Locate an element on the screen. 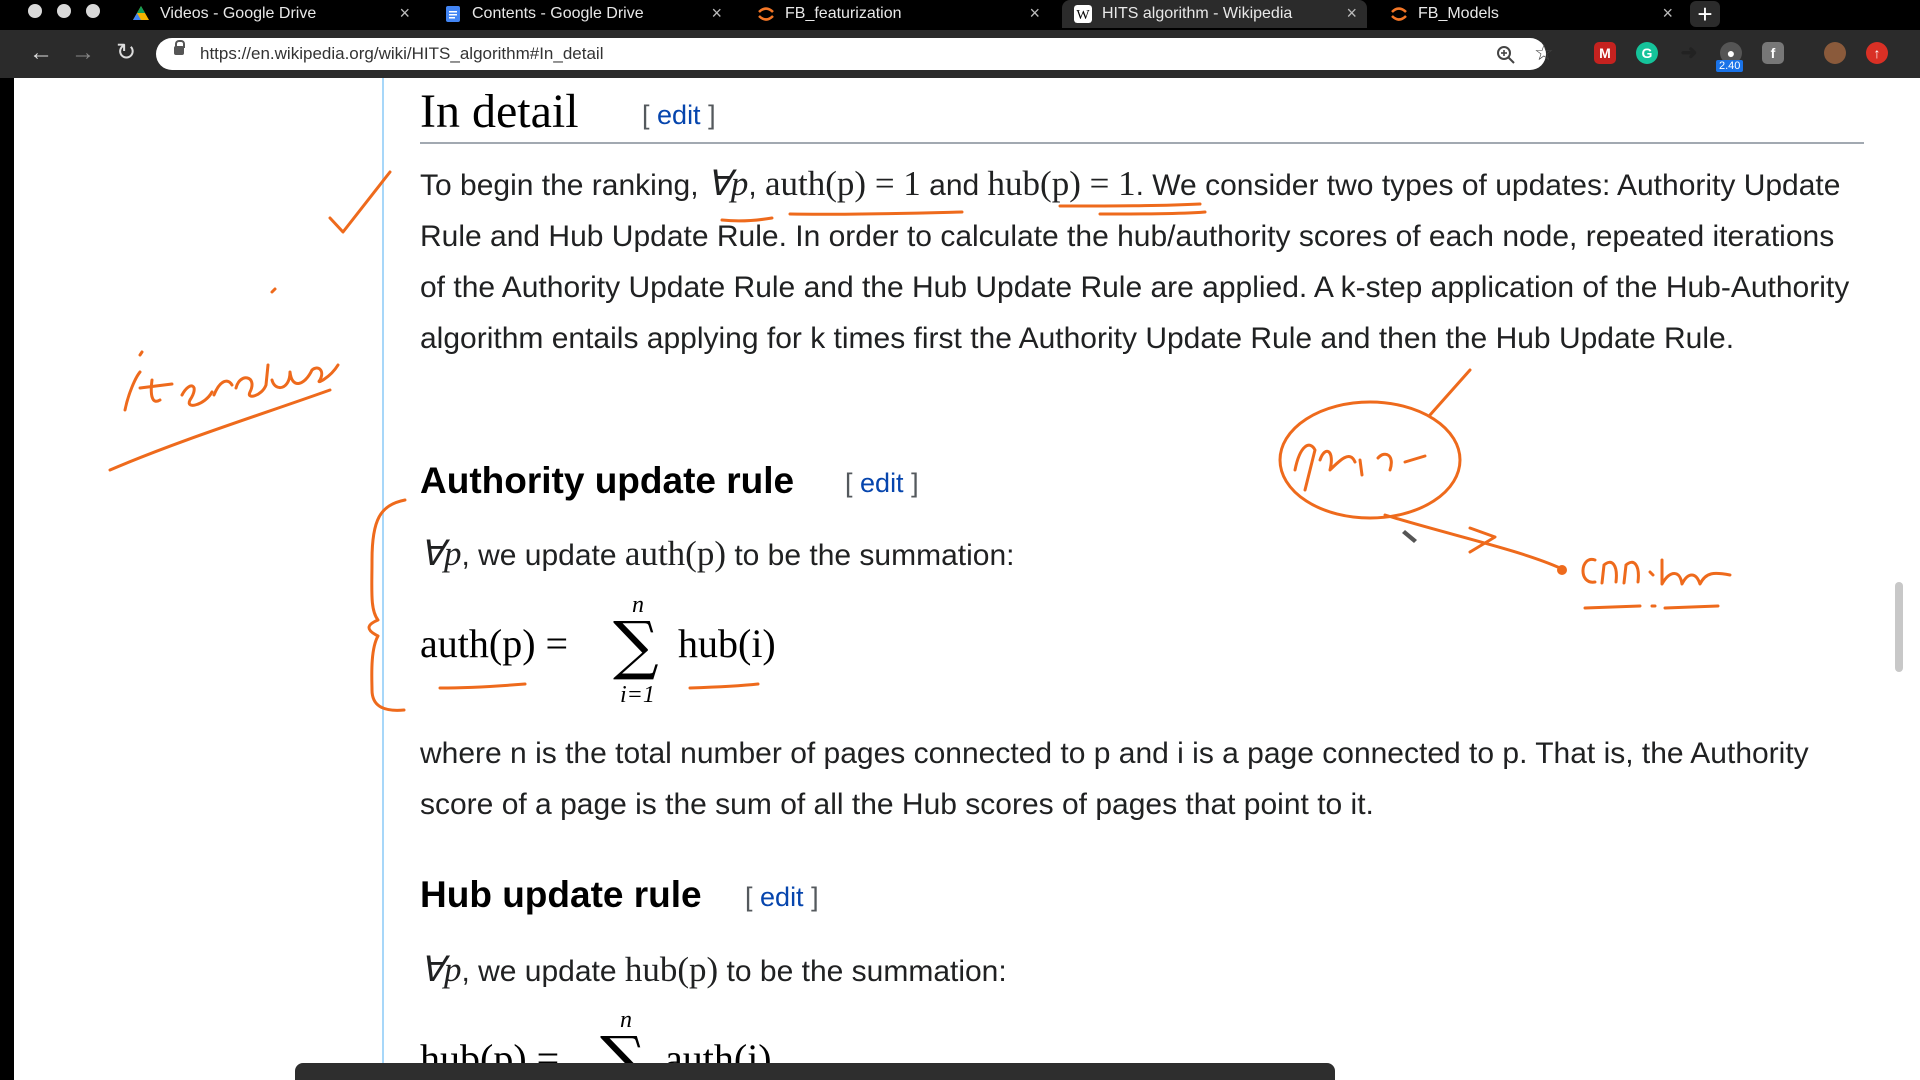  edit-link-in-detail: [ edit ] is located at coordinates (679, 115).